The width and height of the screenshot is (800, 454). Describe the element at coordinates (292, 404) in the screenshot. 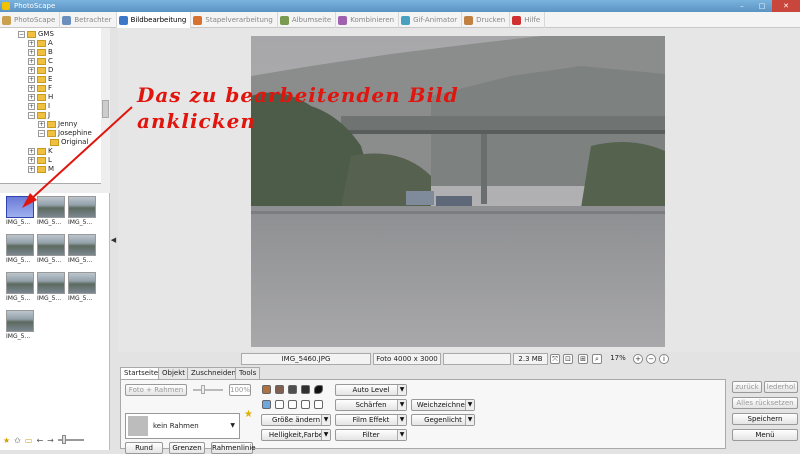

I see `rotate-right-icon` at that location.